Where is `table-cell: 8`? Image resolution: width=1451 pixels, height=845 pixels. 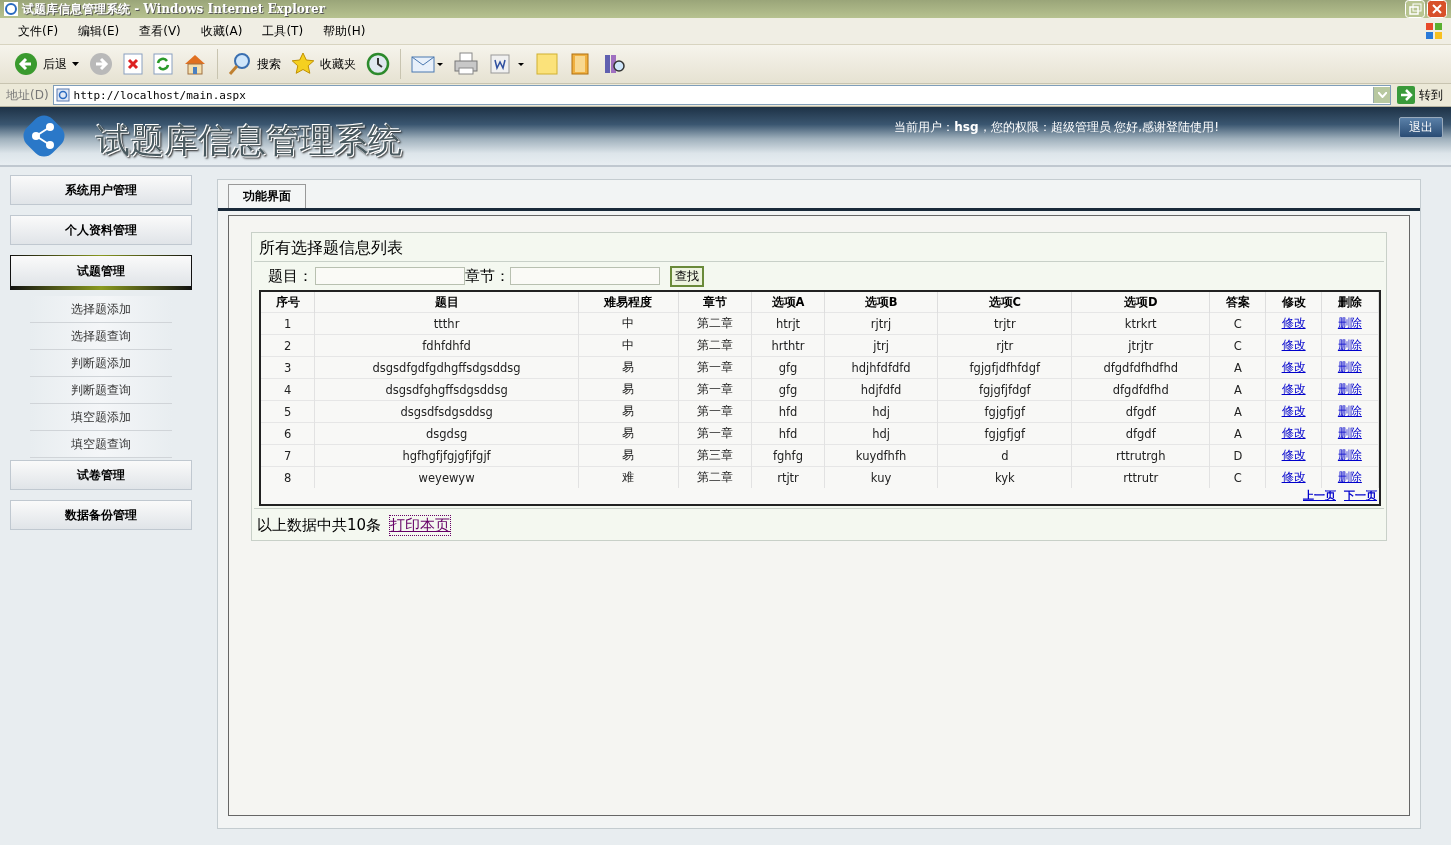
table-cell: 8 is located at coordinates (288, 477).